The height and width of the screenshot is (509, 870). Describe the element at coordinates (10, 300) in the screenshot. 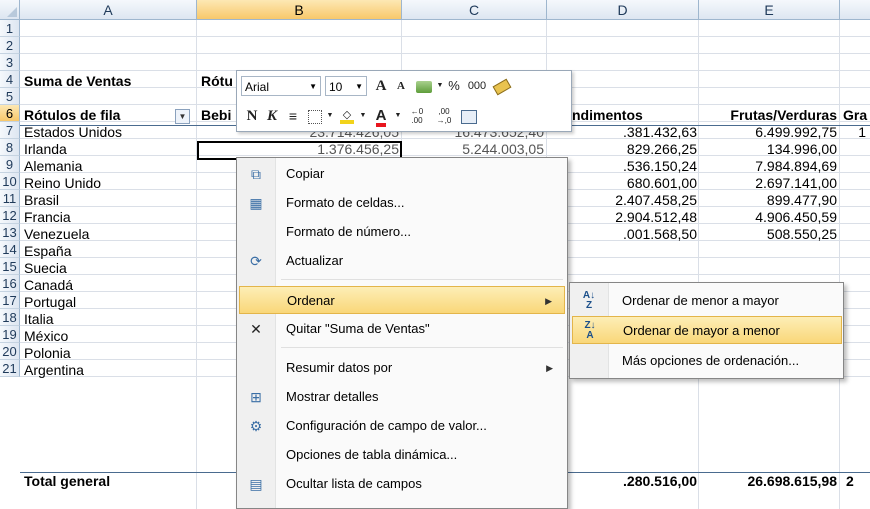

I see `row-header-17: 17` at that location.